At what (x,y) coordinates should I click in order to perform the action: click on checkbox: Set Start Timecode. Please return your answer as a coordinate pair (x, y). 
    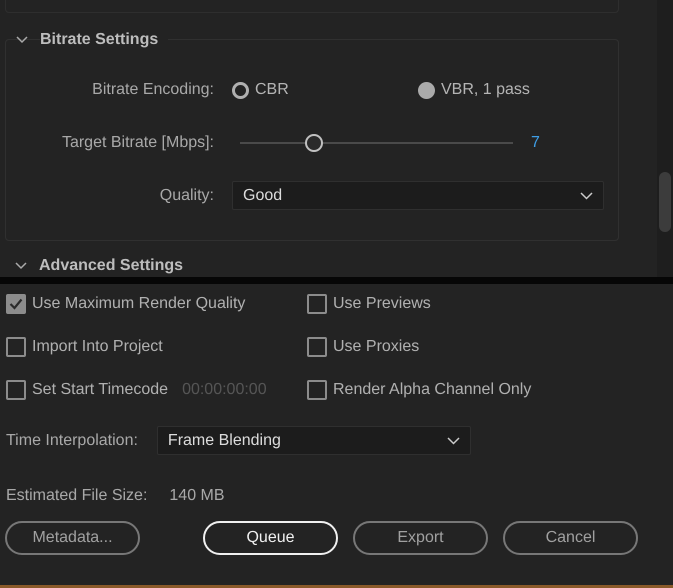
    Looking at the image, I should click on (87, 390).